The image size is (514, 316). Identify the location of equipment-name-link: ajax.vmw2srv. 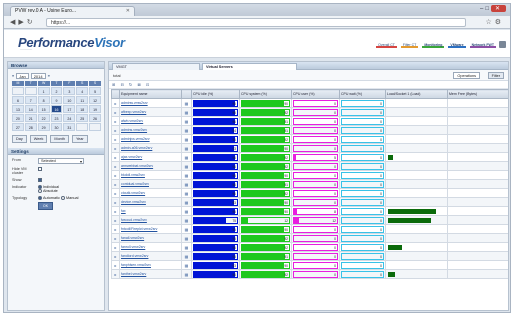
(150, 157).